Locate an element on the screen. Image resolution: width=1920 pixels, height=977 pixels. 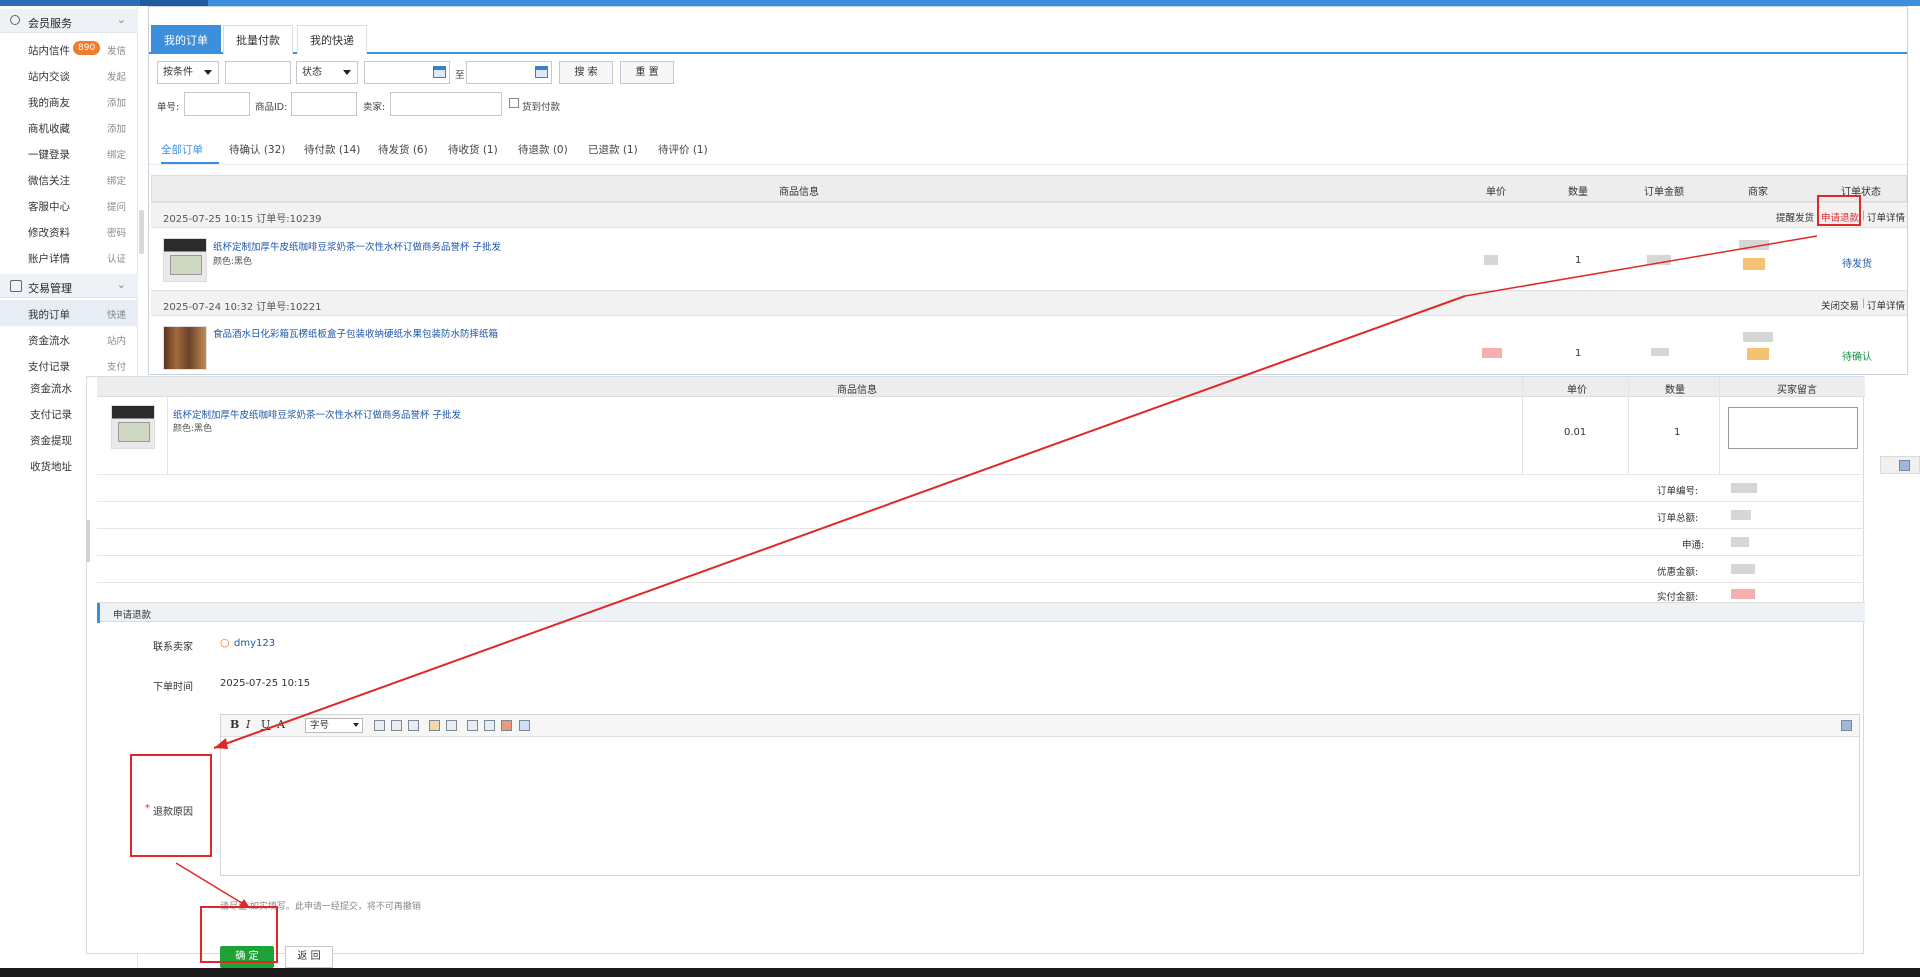
link-icon is located at coordinates (472, 725).